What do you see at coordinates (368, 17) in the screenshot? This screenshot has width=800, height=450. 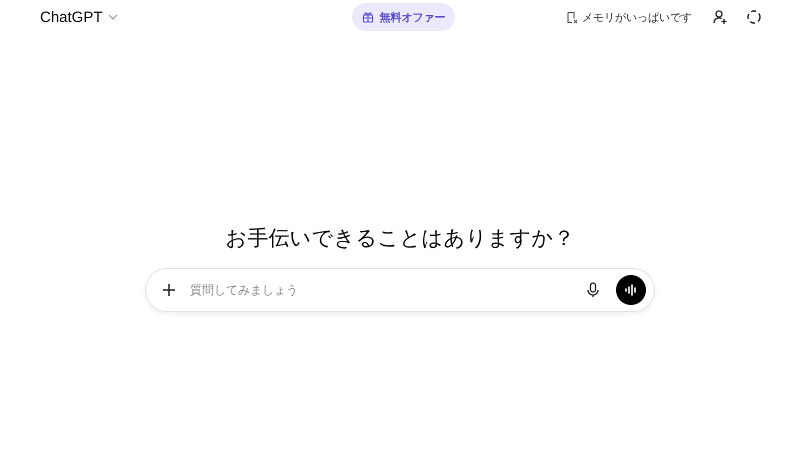 I see `gift-icon` at bounding box center [368, 17].